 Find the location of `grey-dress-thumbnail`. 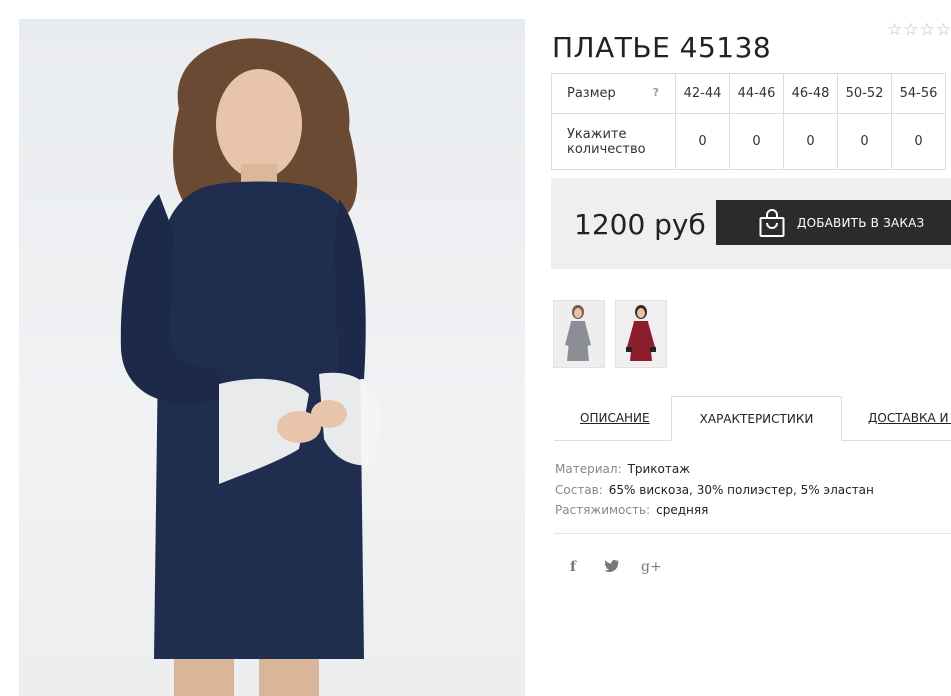

grey-dress-thumbnail is located at coordinates (579, 334).